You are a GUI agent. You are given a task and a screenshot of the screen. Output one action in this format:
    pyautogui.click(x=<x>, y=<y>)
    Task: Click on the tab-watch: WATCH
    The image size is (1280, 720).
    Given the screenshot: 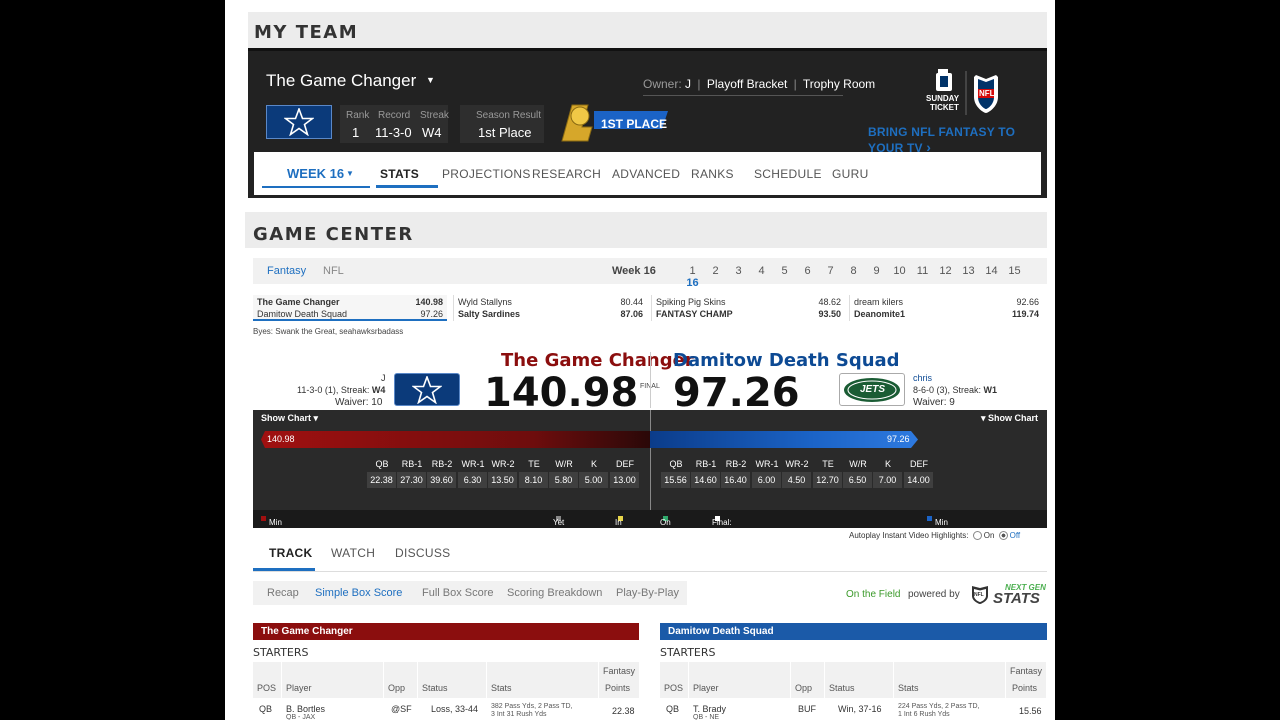 What is the action you would take?
    pyautogui.click(x=353, y=553)
    